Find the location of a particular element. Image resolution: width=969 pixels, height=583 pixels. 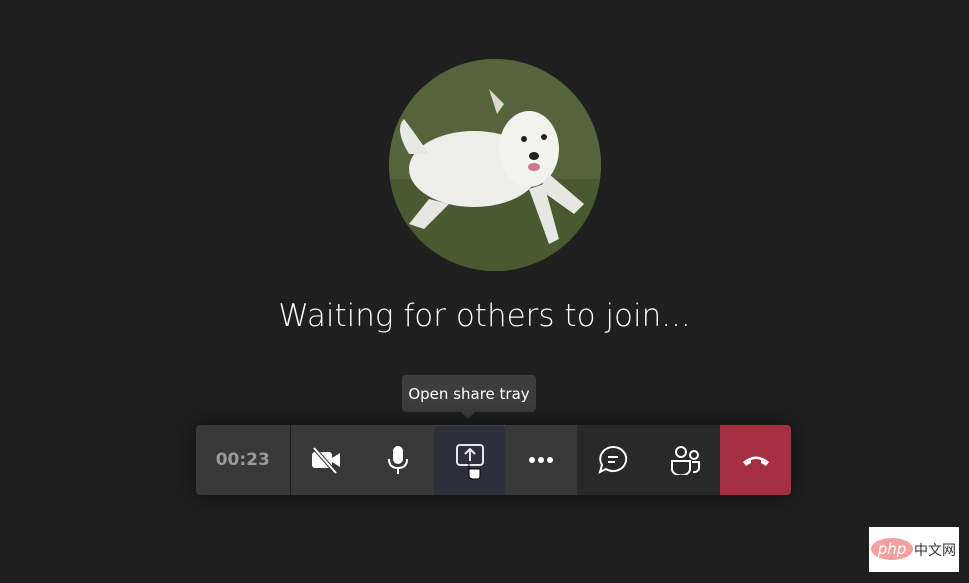

share-tray-button is located at coordinates (469, 460).